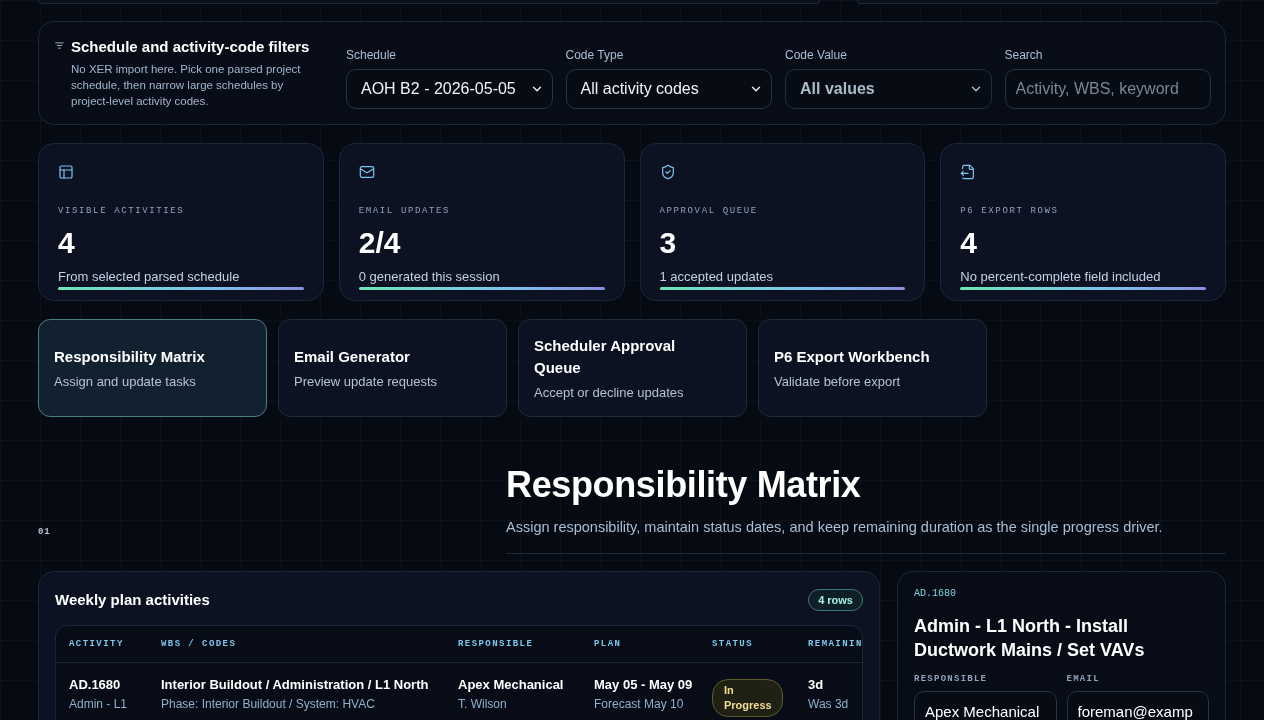 This screenshot has width=1264, height=720. Describe the element at coordinates (372, 55) in the screenshot. I see `field-label: Schedule` at that location.